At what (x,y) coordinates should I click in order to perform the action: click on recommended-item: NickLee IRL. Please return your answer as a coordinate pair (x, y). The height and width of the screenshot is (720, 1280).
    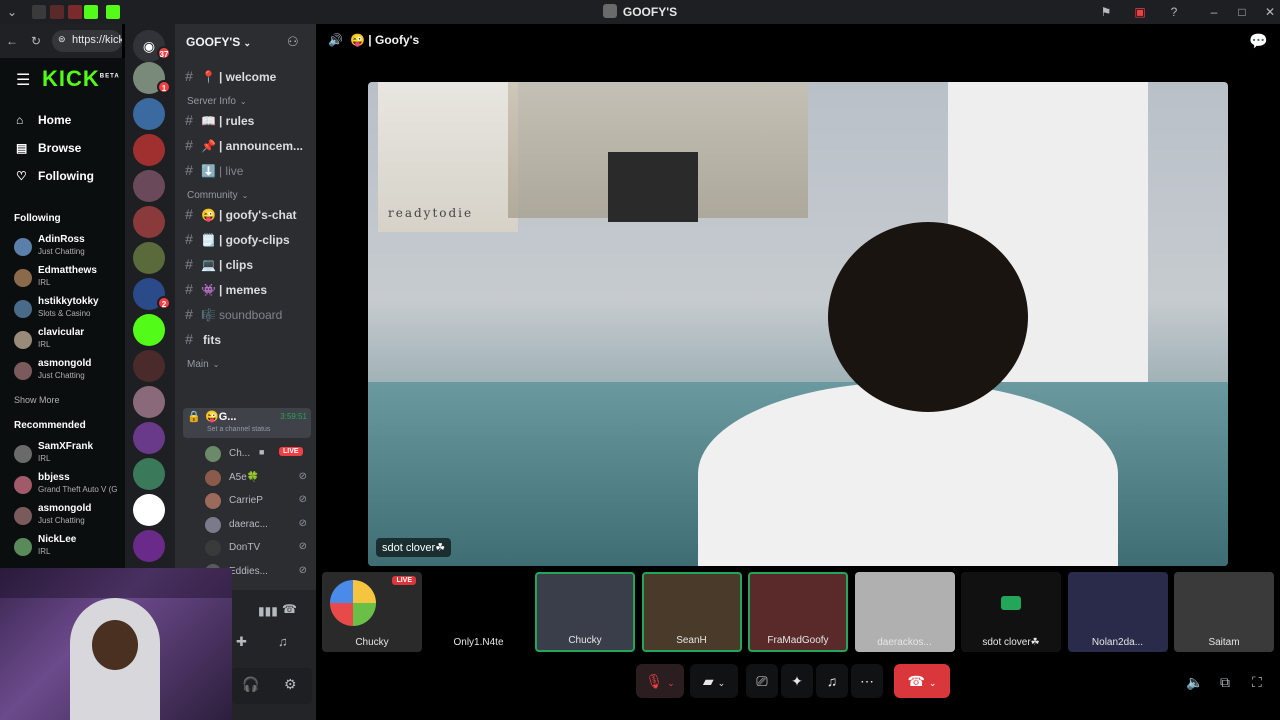
    Looking at the image, I should click on (68, 549).